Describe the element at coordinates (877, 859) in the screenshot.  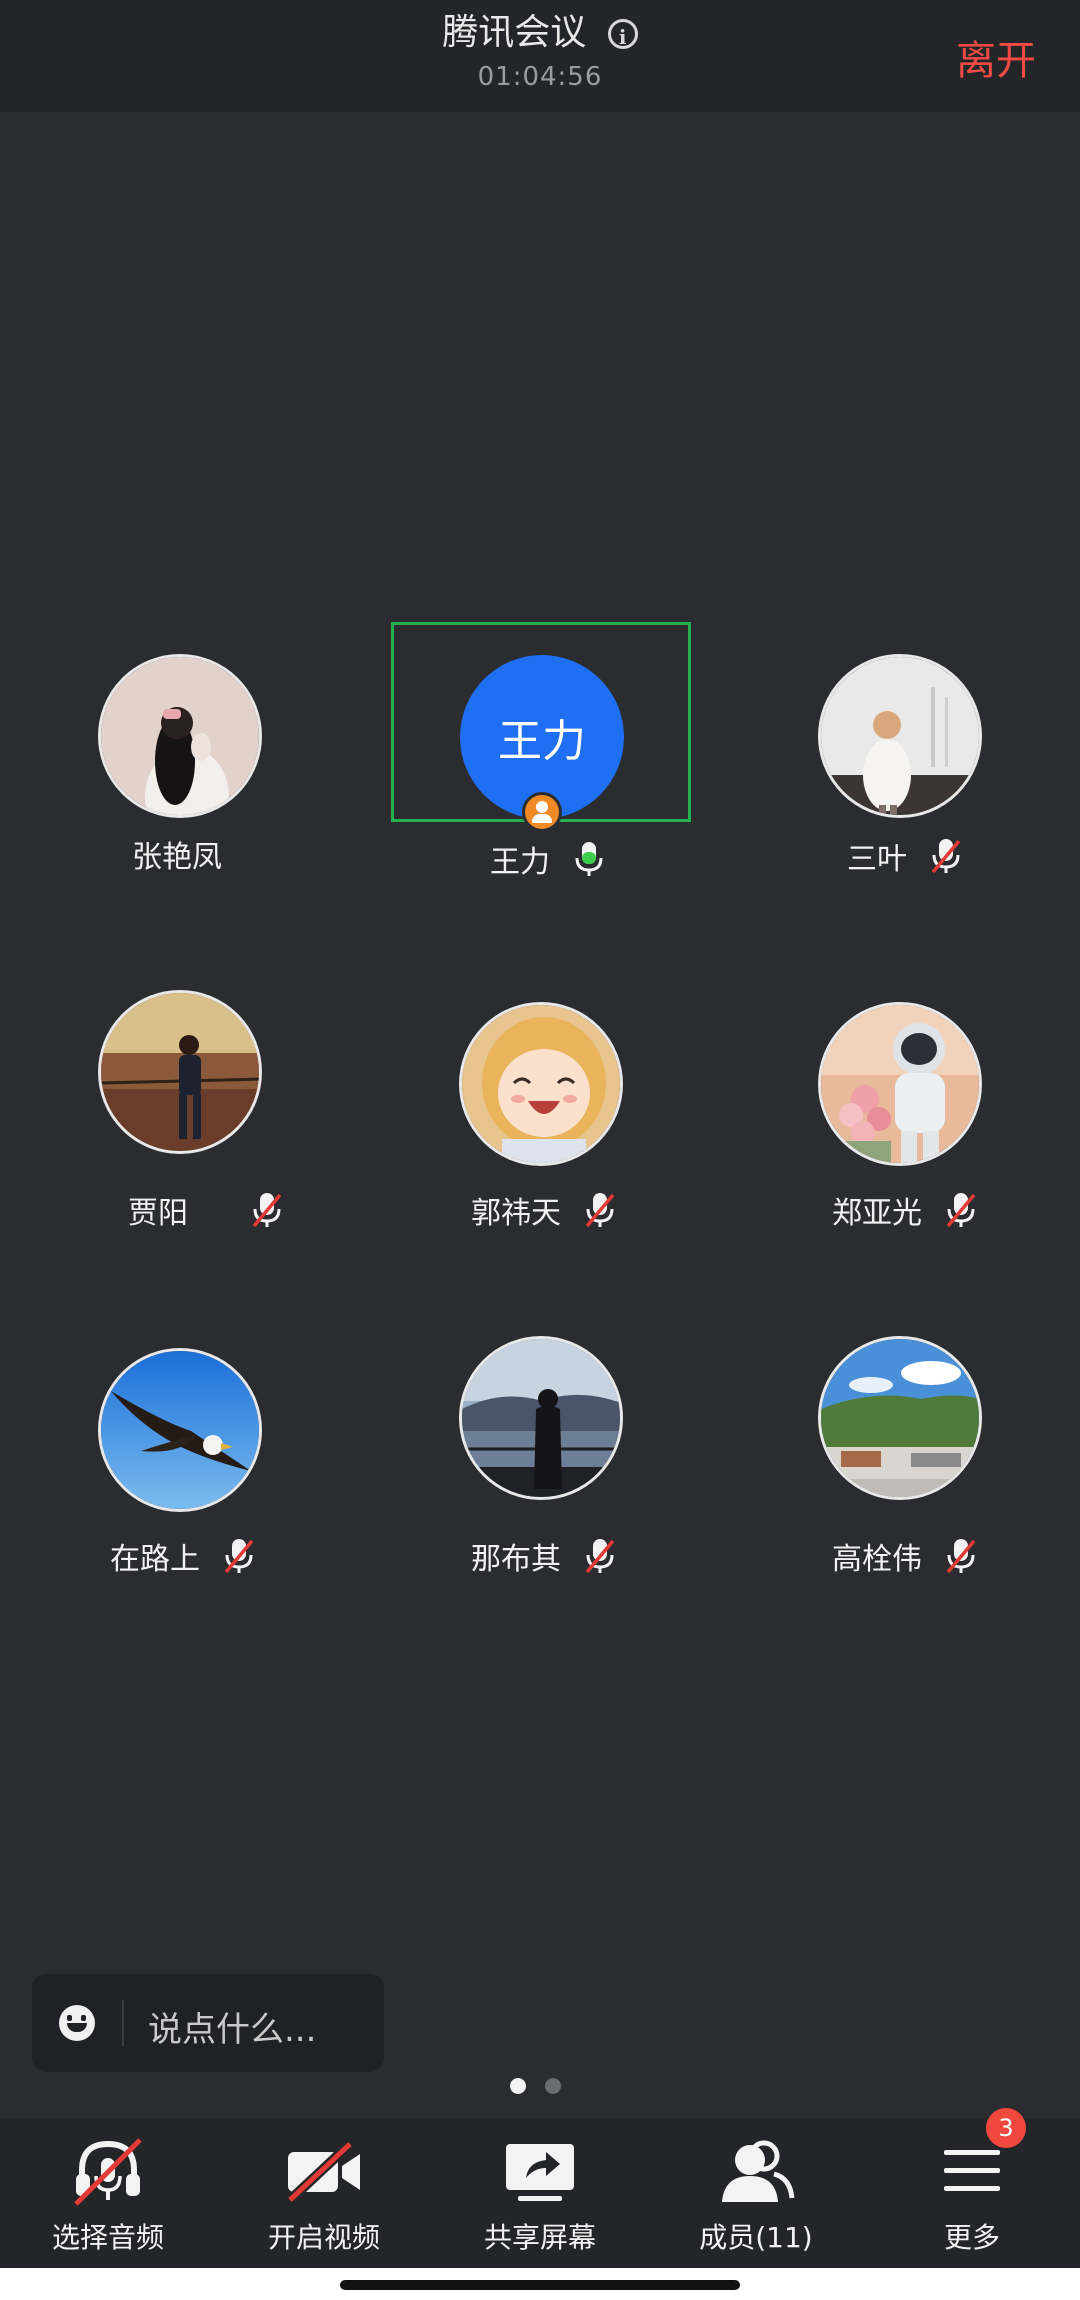
I see `participant-name: 三叶` at that location.